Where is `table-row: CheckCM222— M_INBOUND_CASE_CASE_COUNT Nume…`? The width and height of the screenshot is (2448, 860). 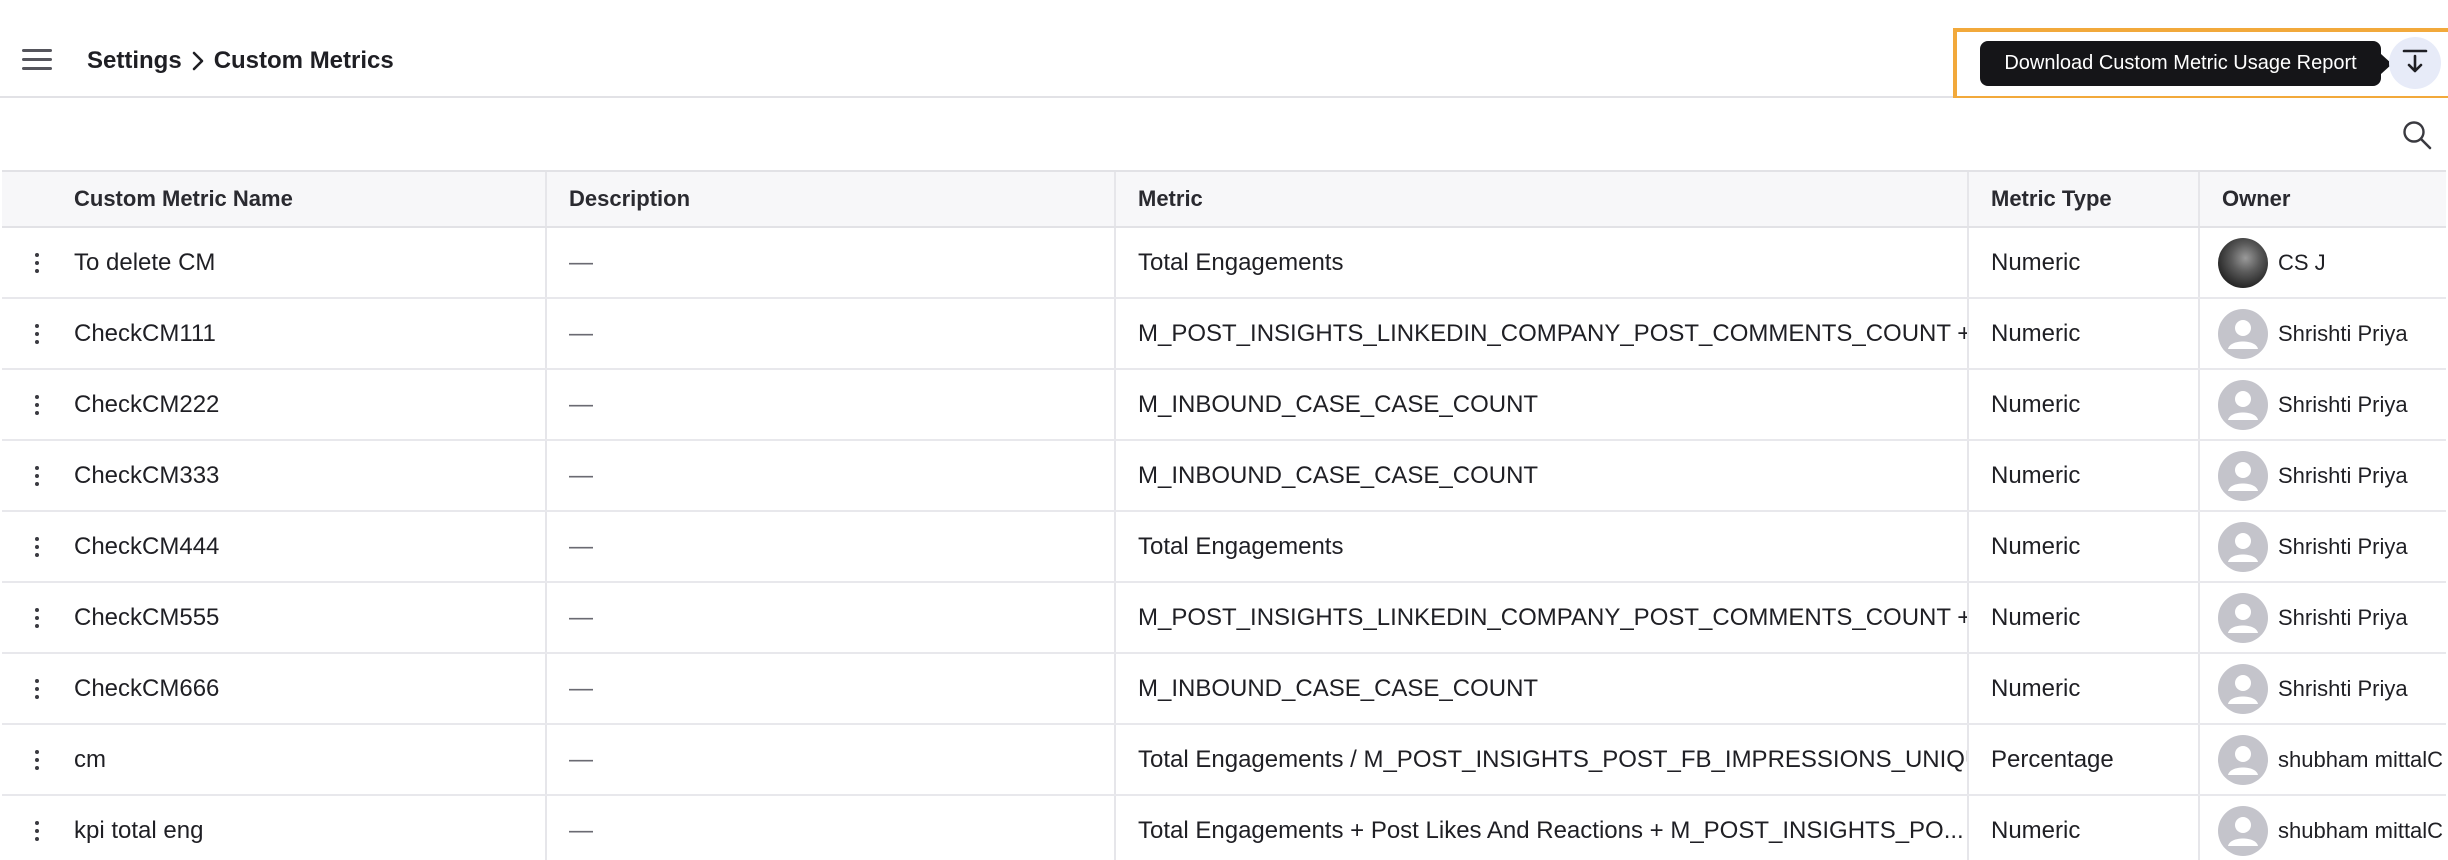
table-row: CheckCM222— M_INBOUND_CASE_CASE_COUNT Nume… is located at coordinates (1224, 405).